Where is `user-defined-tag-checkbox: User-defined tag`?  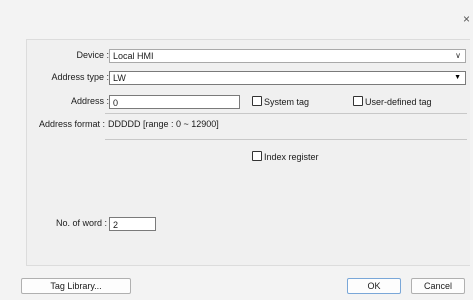
user-defined-tag-checkbox: User-defined tag is located at coordinates (392, 102).